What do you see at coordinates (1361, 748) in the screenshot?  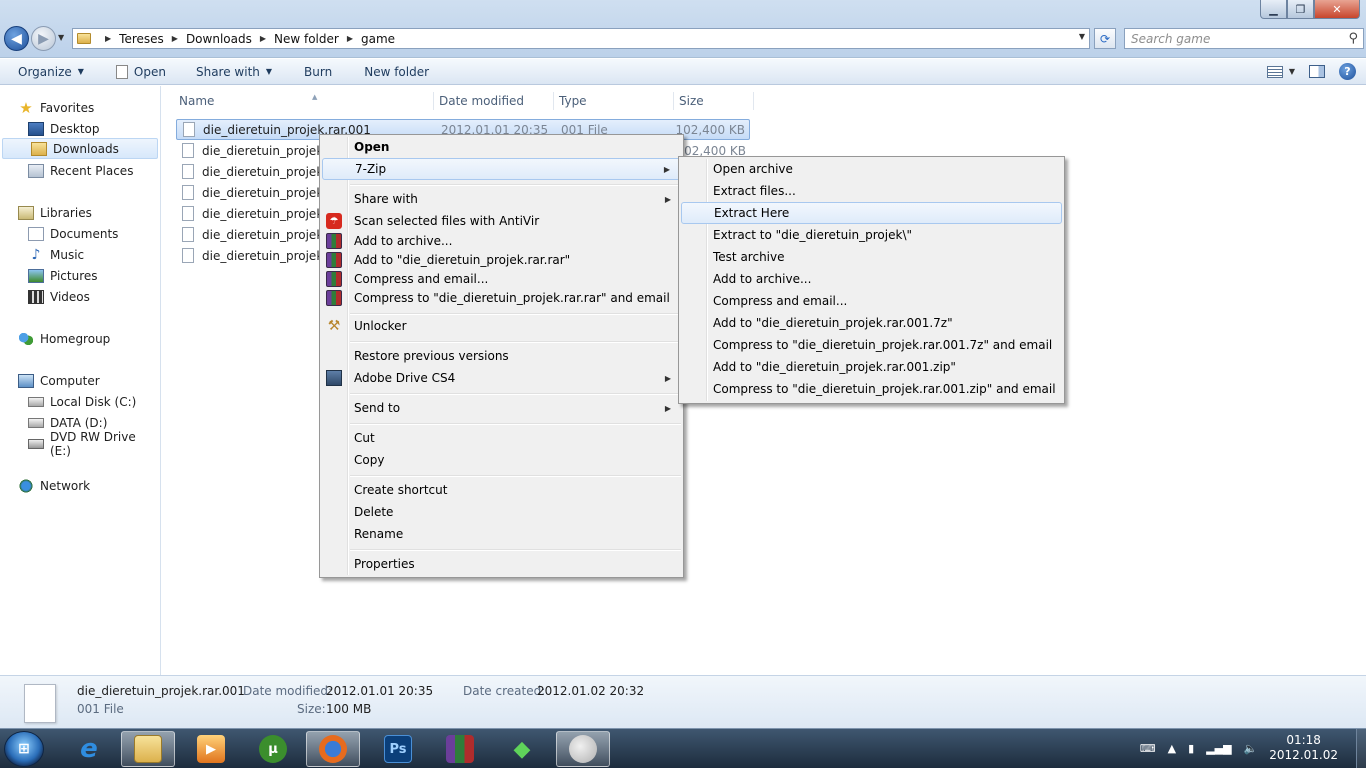 I see `show-desktop-button` at bounding box center [1361, 748].